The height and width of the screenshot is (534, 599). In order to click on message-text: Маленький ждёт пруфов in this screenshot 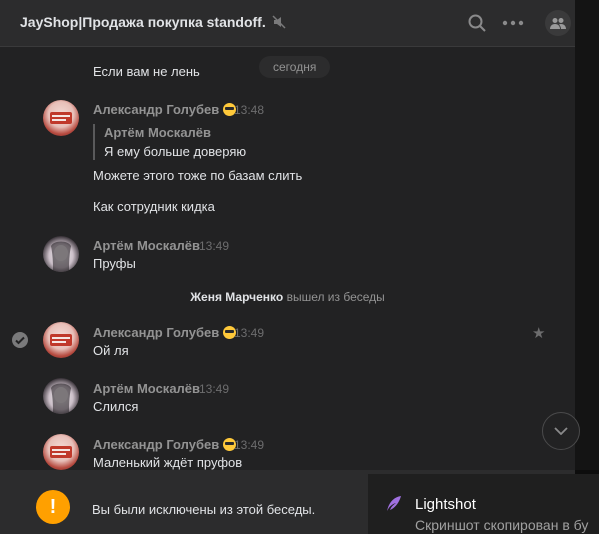, I will do `click(168, 462)`.